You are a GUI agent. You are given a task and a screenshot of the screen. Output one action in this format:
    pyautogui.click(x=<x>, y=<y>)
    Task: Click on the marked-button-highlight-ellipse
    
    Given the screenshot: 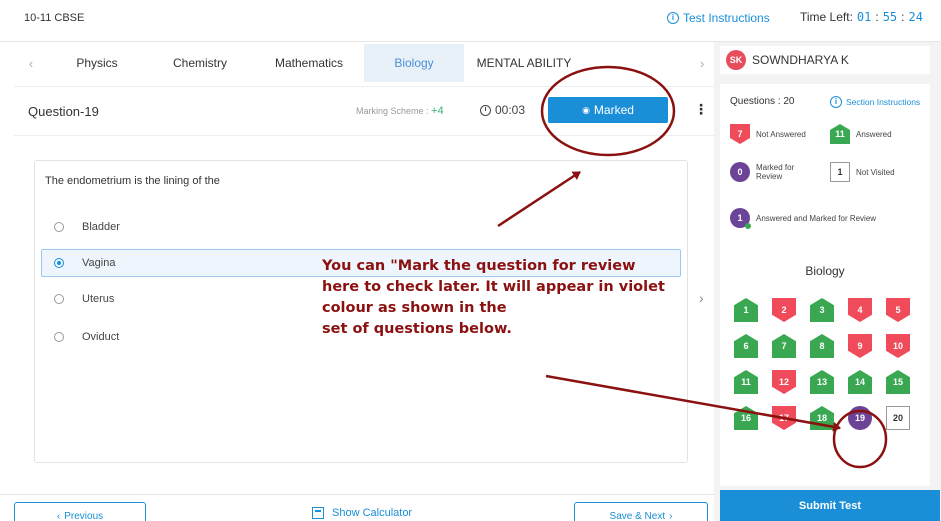 What is the action you would take?
    pyautogui.click(x=608, y=111)
    